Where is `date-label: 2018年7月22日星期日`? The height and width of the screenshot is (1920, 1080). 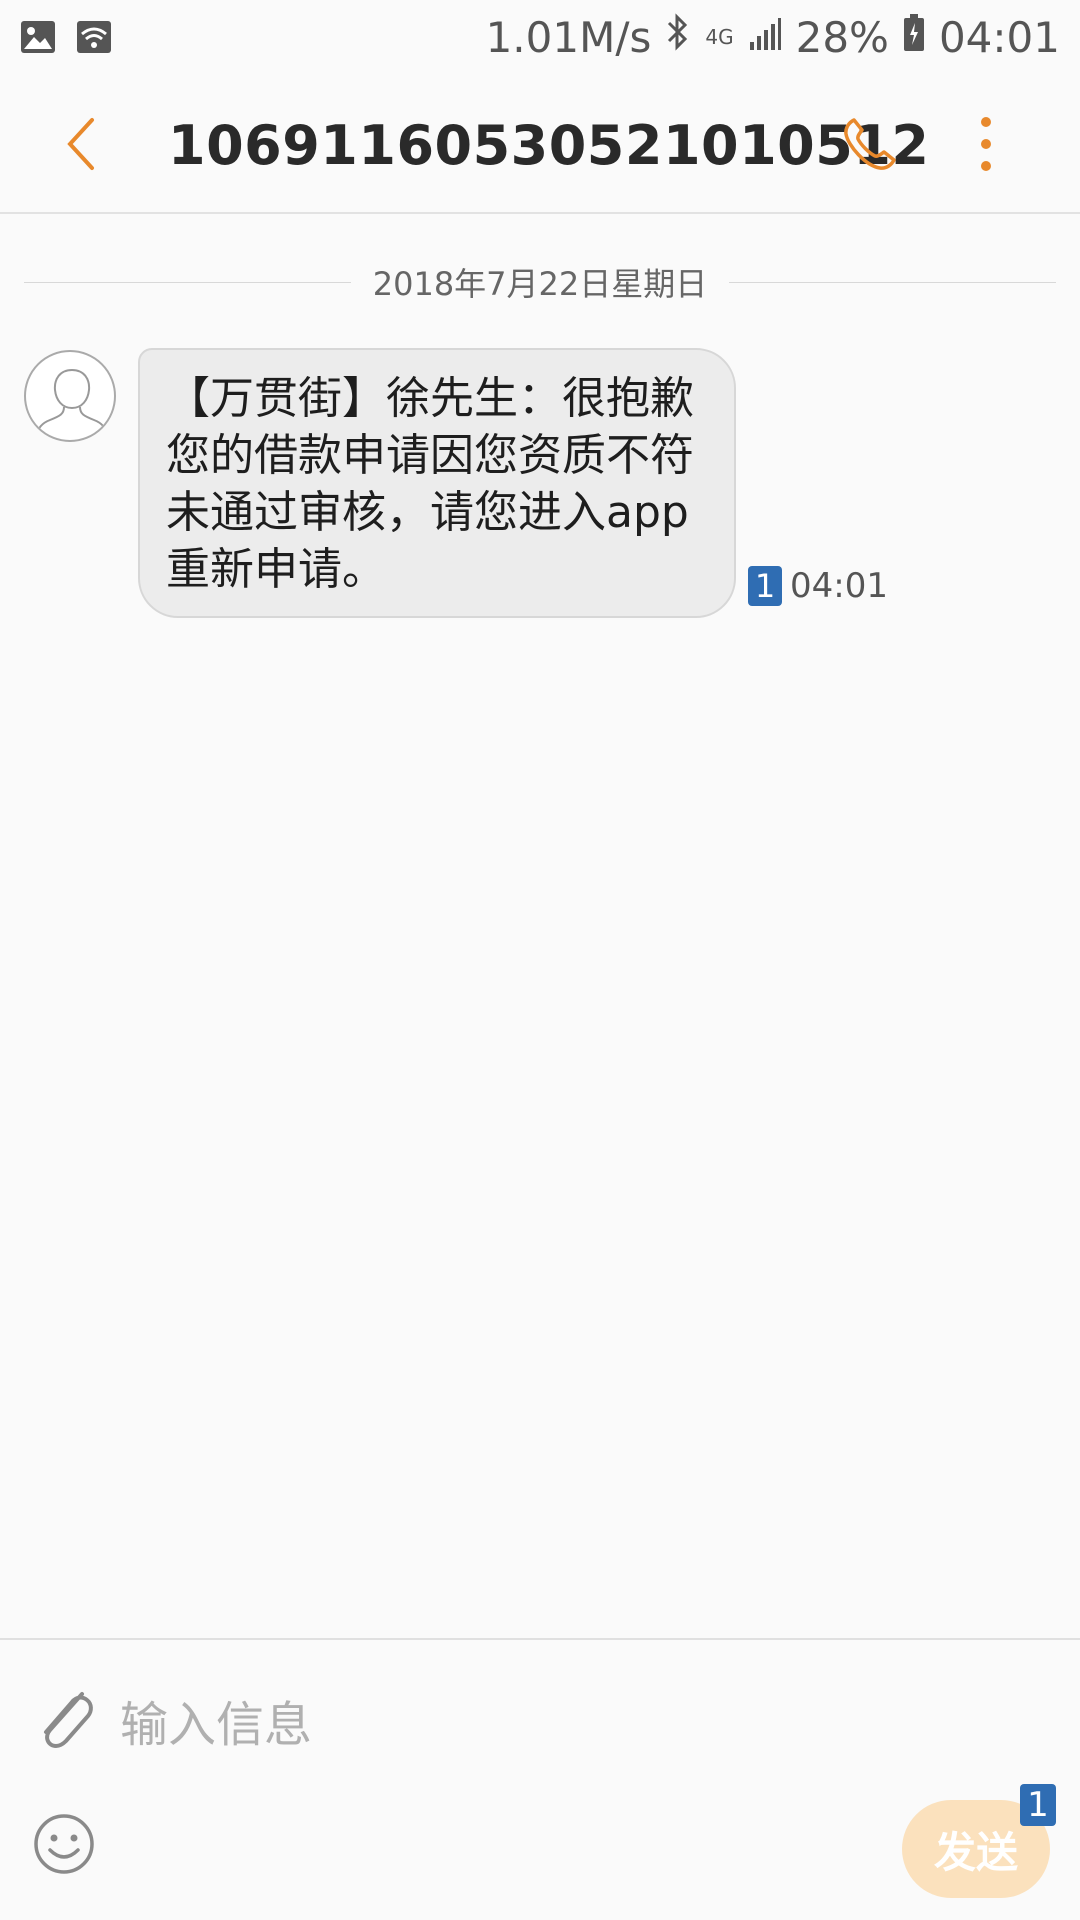 date-label: 2018年7月22日星期日 is located at coordinates (540, 284).